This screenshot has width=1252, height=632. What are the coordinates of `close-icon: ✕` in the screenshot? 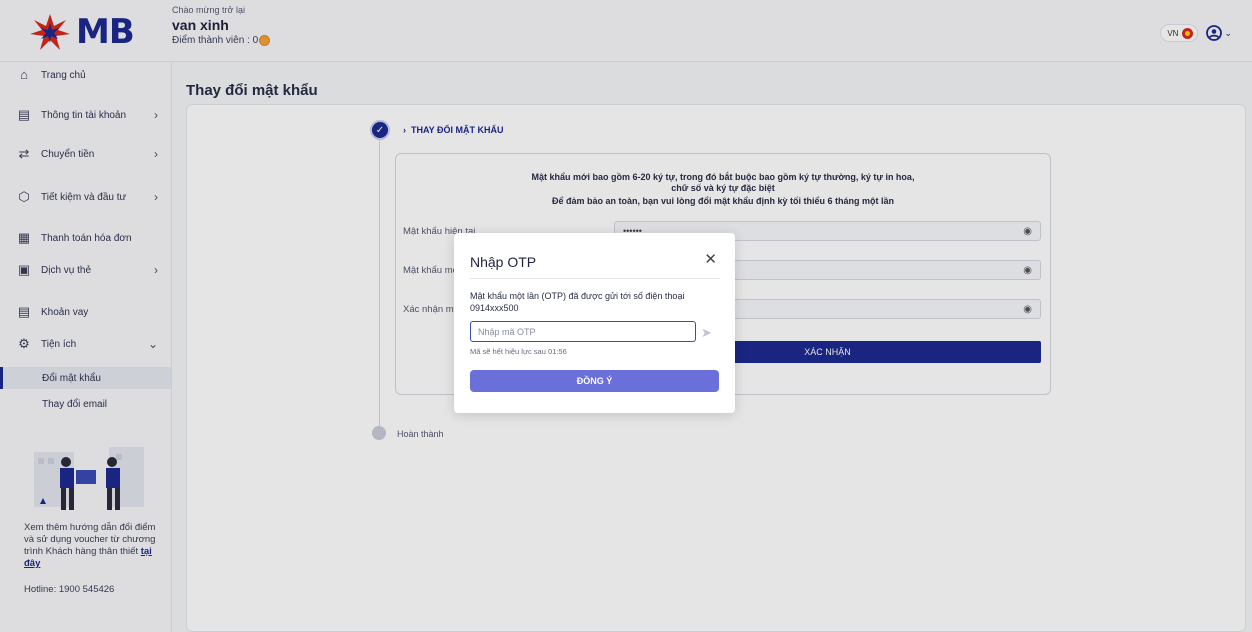 It's located at (710, 259).